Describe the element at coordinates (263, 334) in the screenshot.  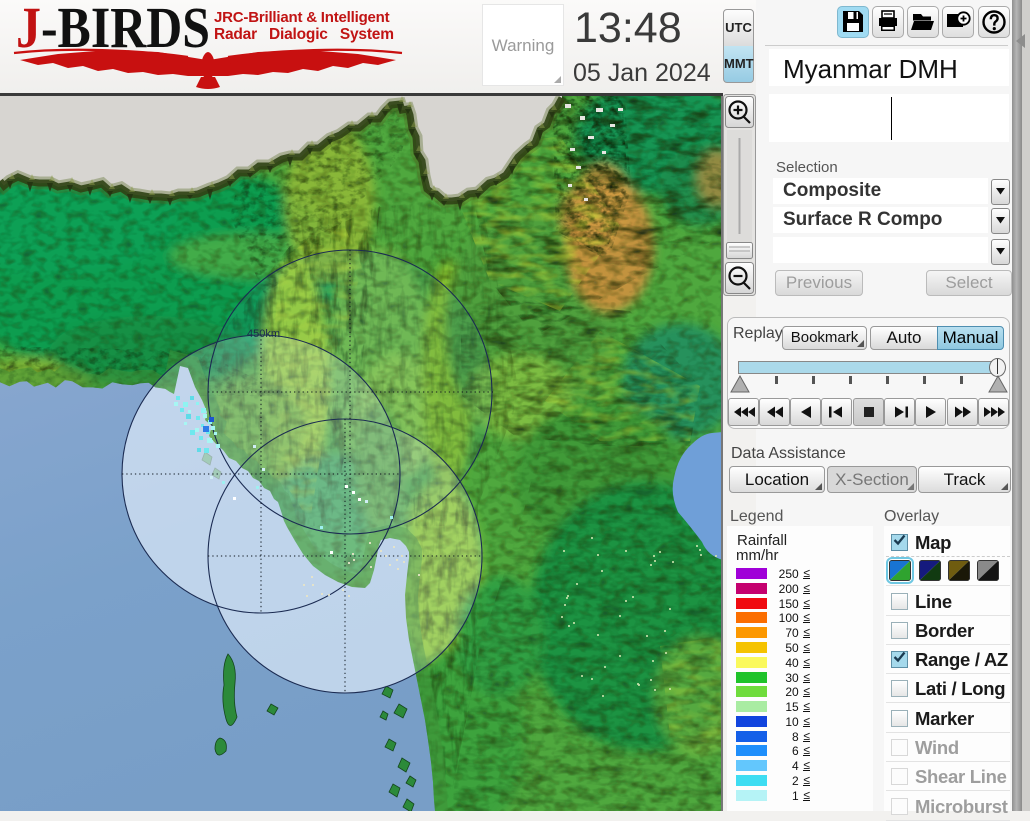
I see `svg-text: 450km` at that location.